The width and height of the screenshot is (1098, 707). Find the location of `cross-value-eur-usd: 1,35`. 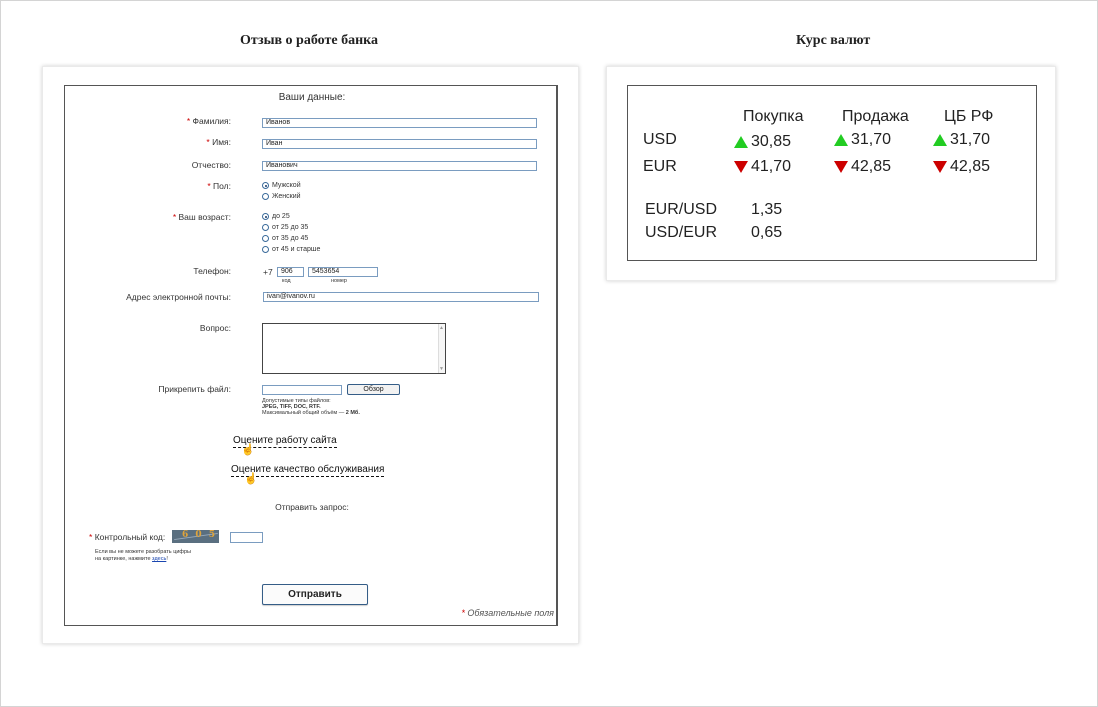

cross-value-eur-usd: 1,35 is located at coordinates (767, 209).